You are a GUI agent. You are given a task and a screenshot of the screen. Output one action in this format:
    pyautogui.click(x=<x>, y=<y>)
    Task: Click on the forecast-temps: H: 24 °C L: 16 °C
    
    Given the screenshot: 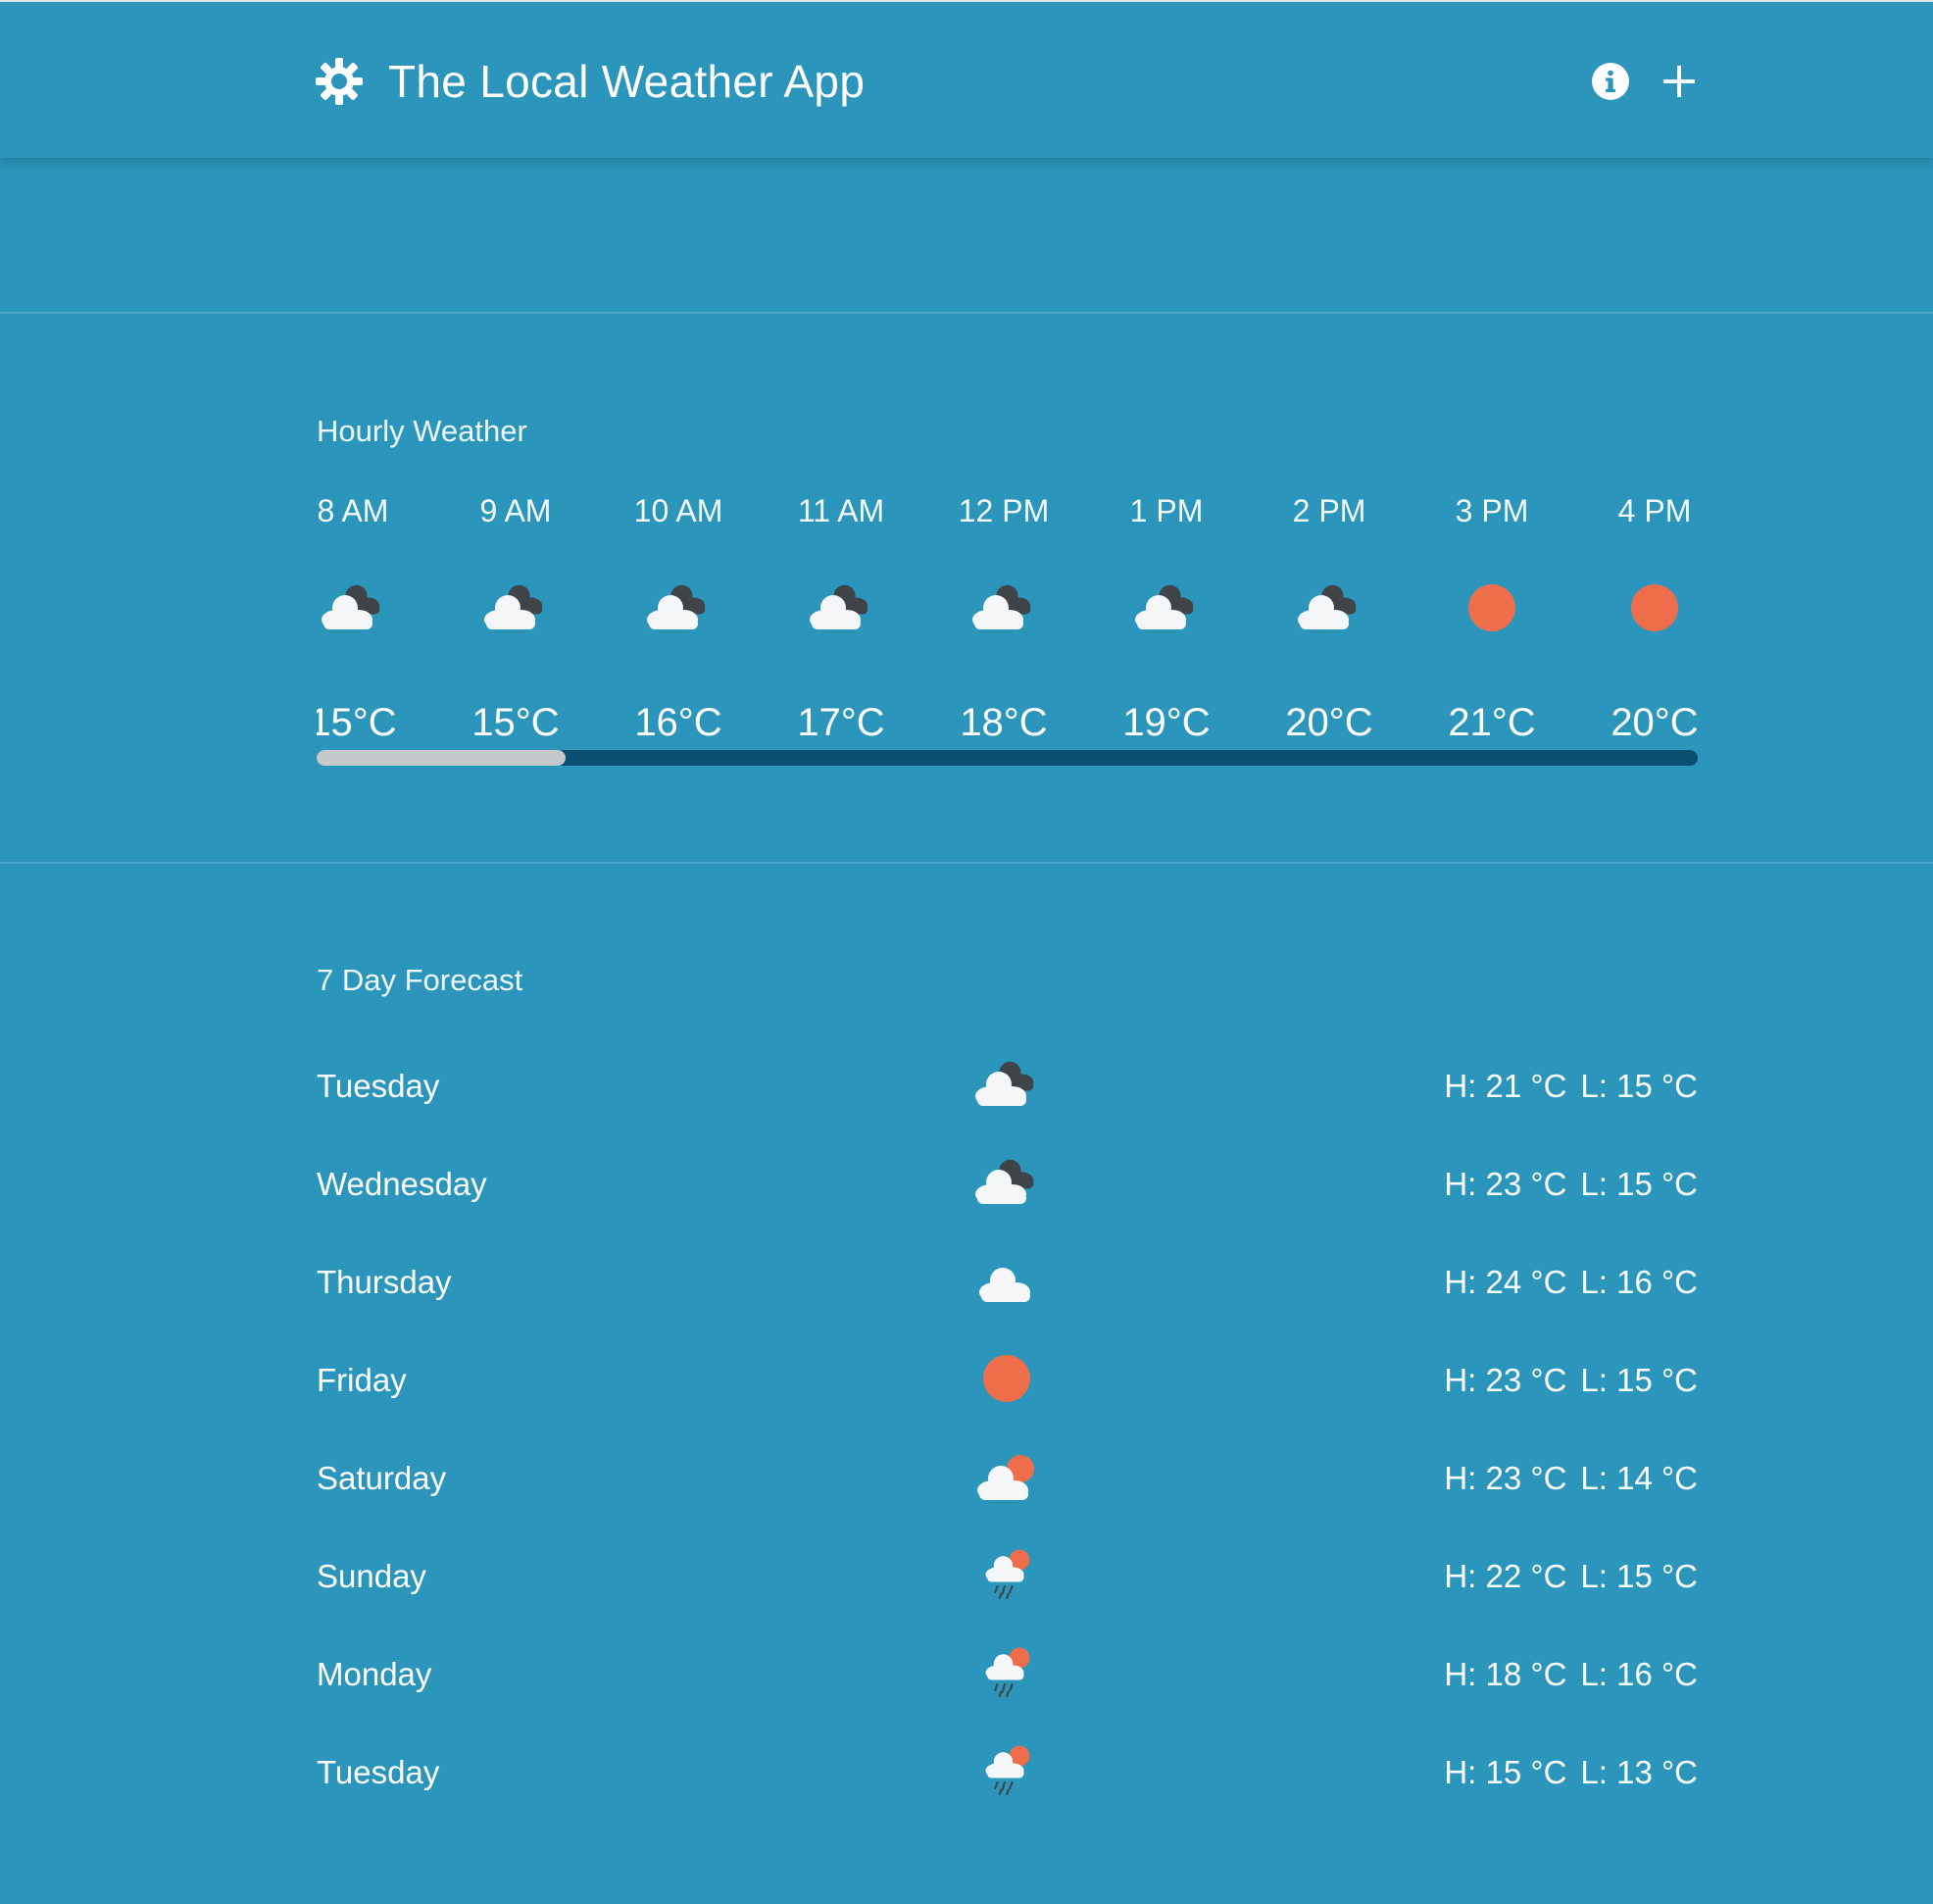 What is the action you would take?
    pyautogui.click(x=1571, y=1282)
    